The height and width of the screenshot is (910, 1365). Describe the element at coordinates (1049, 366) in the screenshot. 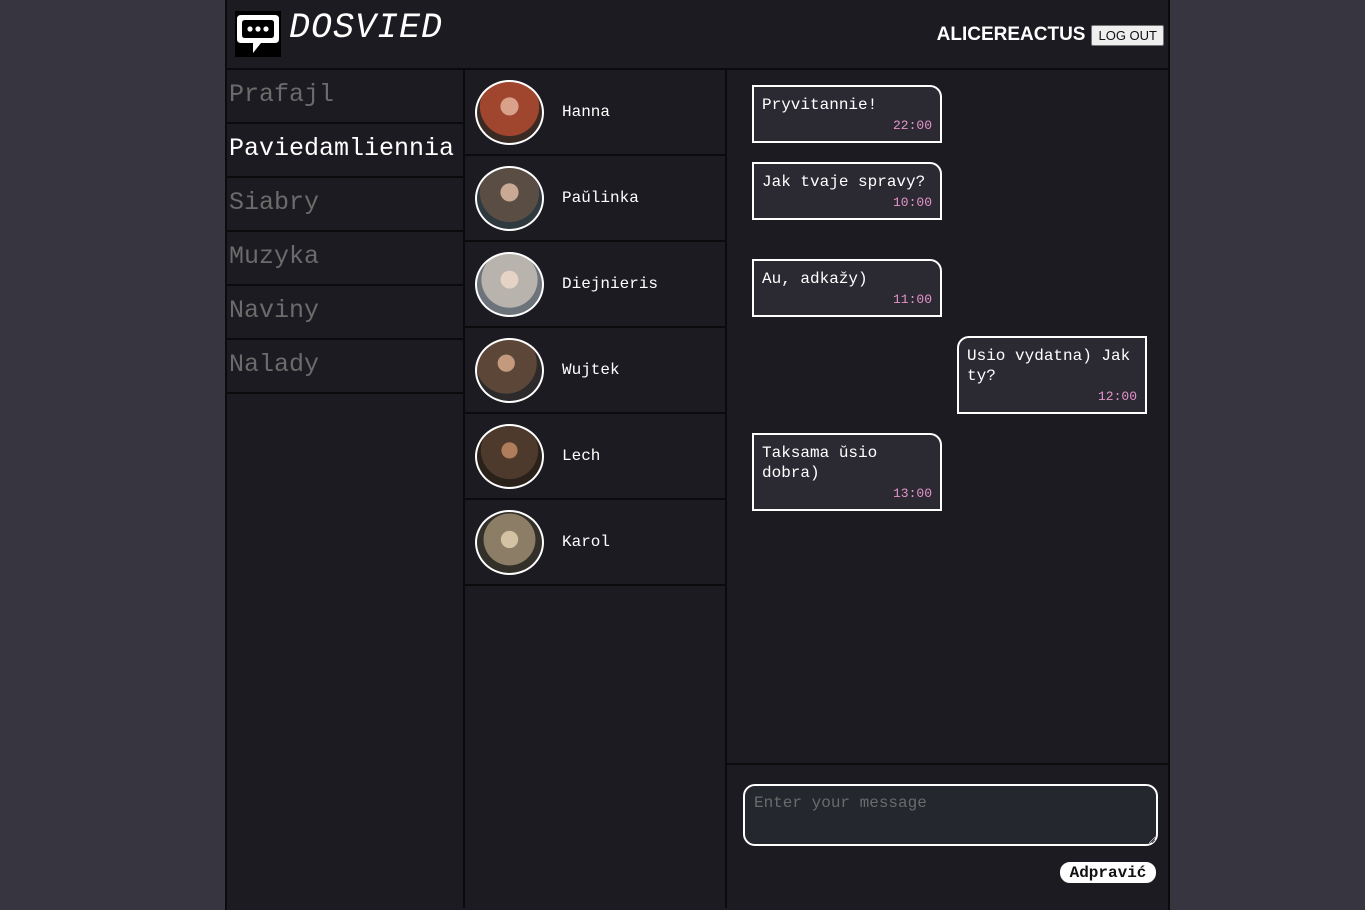

I see `message-text: Usio vydatna) Jak ty?` at that location.